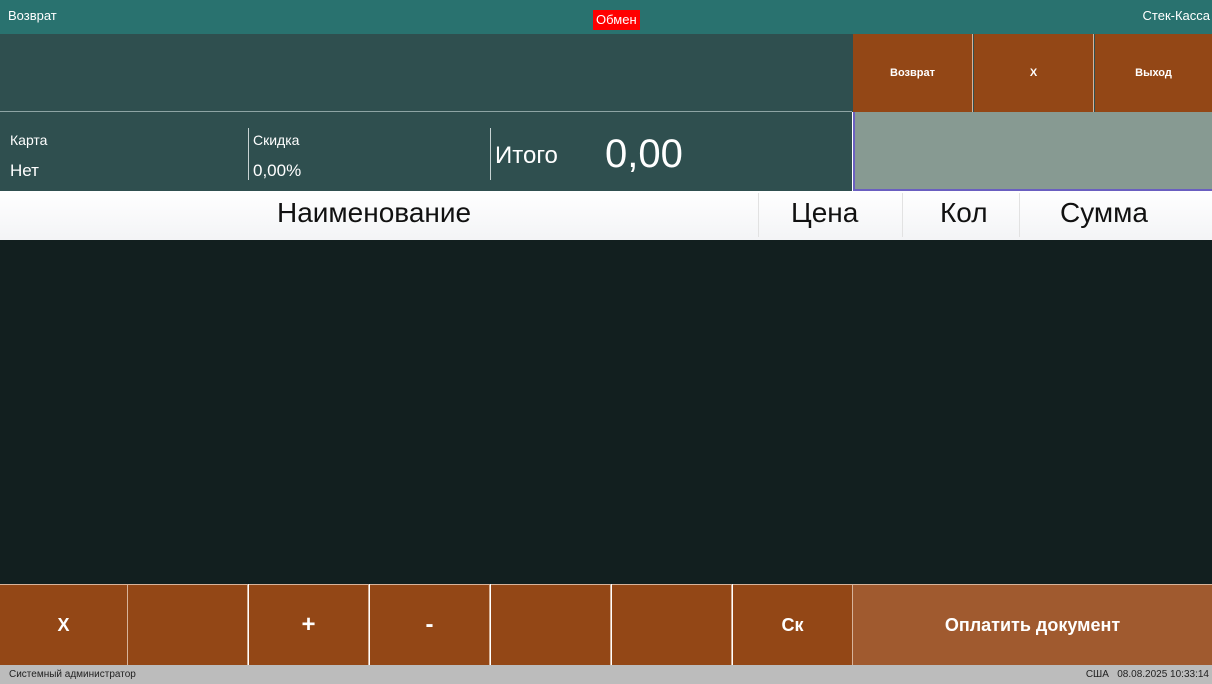 Image resolution: width=1212 pixels, height=684 pixels. What do you see at coordinates (644, 154) in the screenshot?
I see `total-value: 0,00` at bounding box center [644, 154].